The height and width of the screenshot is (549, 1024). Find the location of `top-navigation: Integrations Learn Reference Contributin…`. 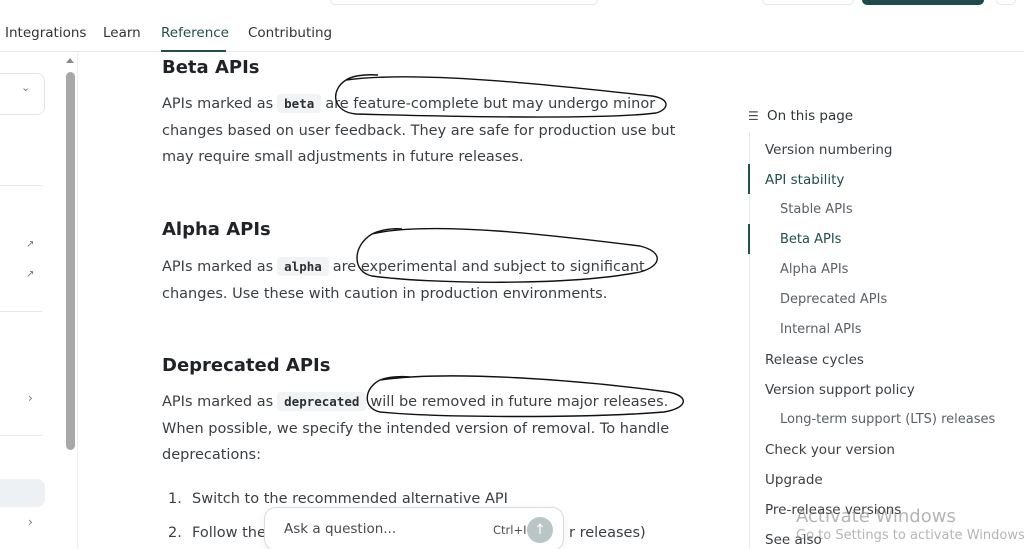

top-navigation: Integrations Learn Reference Contributin… is located at coordinates (512, 26).